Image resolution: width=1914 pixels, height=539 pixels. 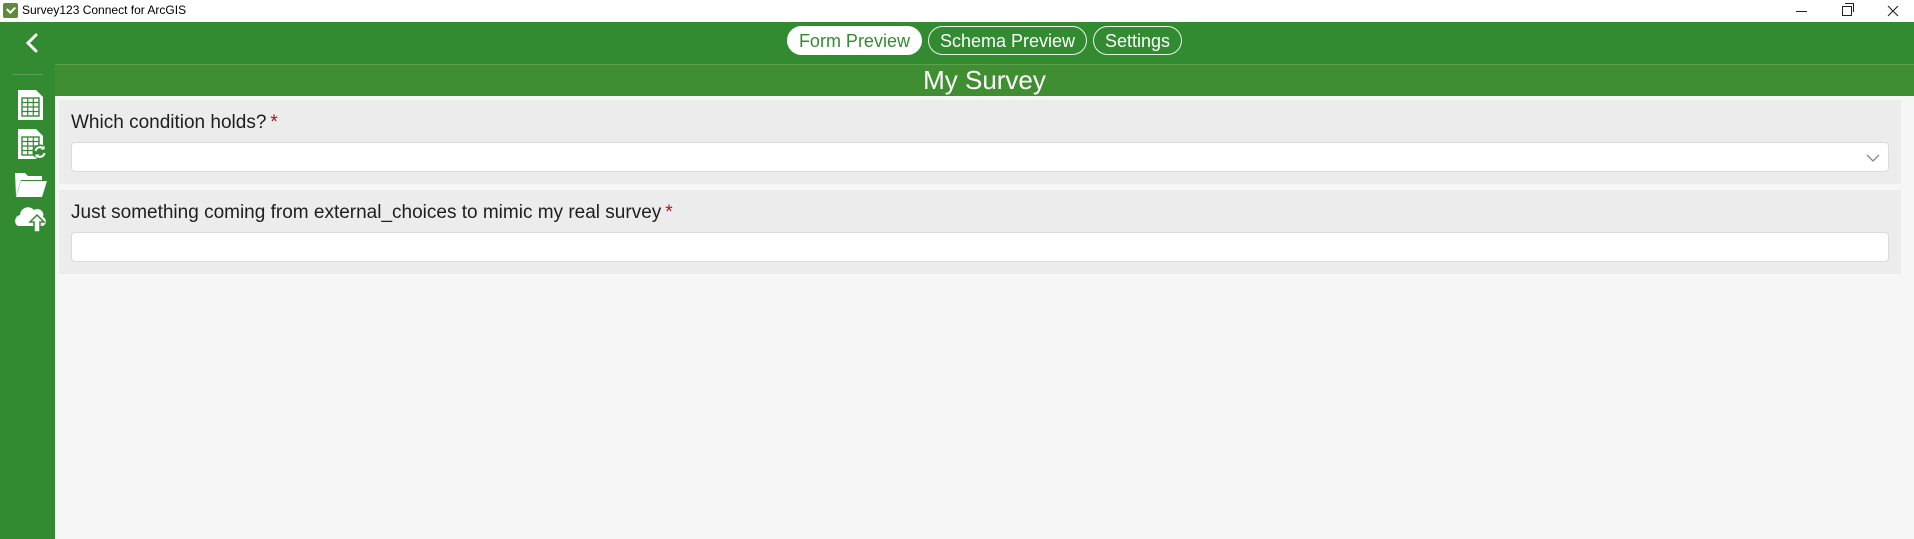 I want to click on chevron-down-icon, so click(x=1873, y=158).